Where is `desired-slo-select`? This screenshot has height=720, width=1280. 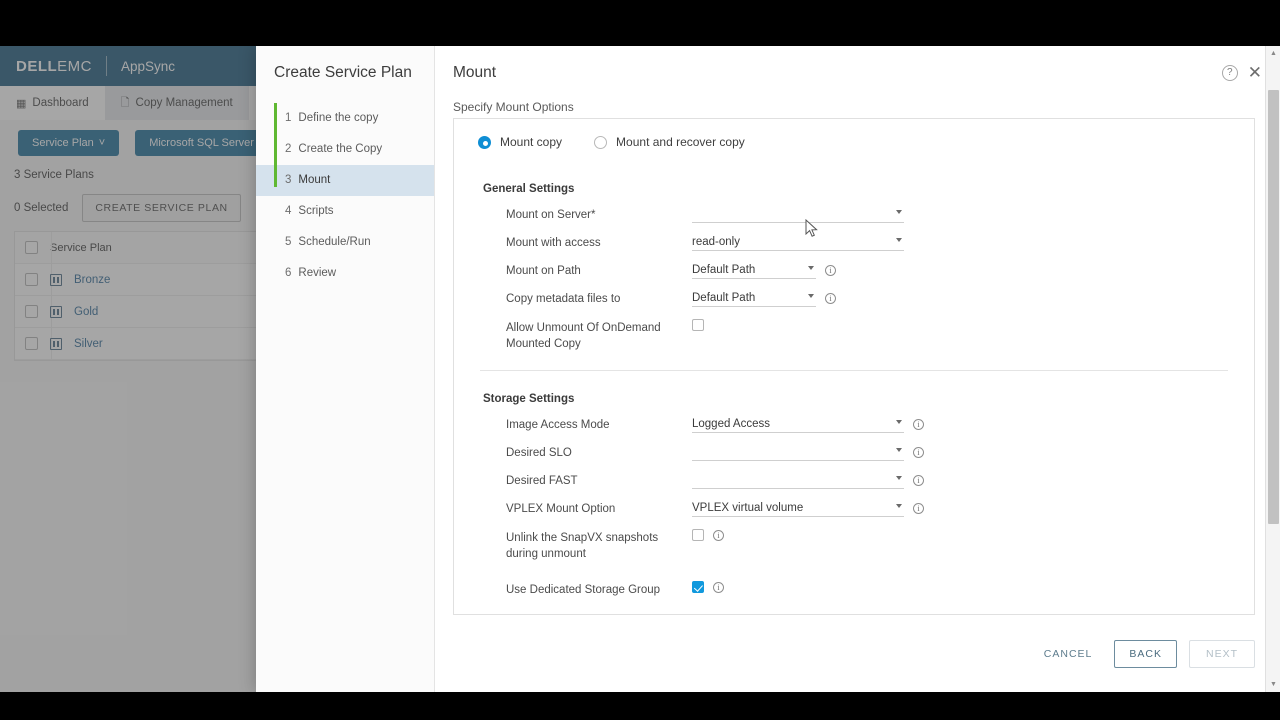
desired-slo-select is located at coordinates (798, 452).